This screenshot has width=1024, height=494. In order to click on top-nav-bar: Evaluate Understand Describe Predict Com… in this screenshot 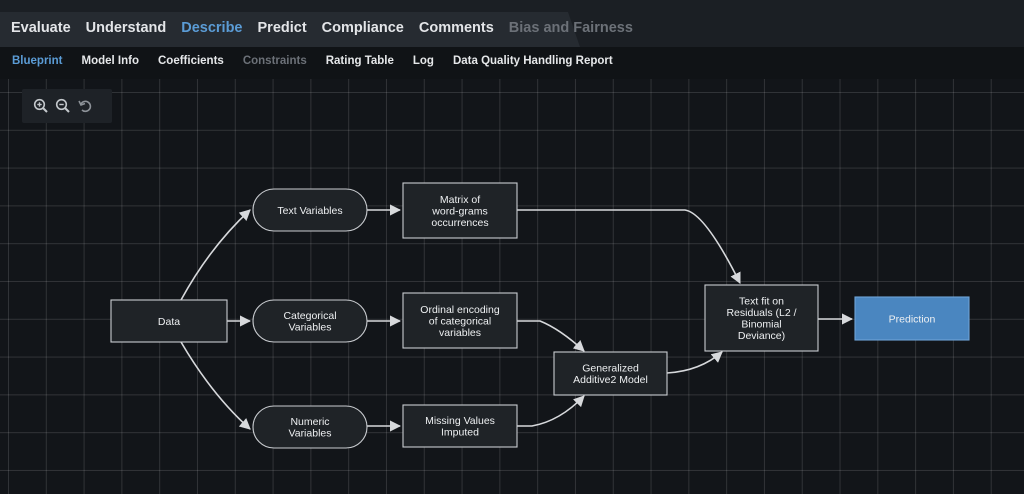, I will do `click(512, 23)`.